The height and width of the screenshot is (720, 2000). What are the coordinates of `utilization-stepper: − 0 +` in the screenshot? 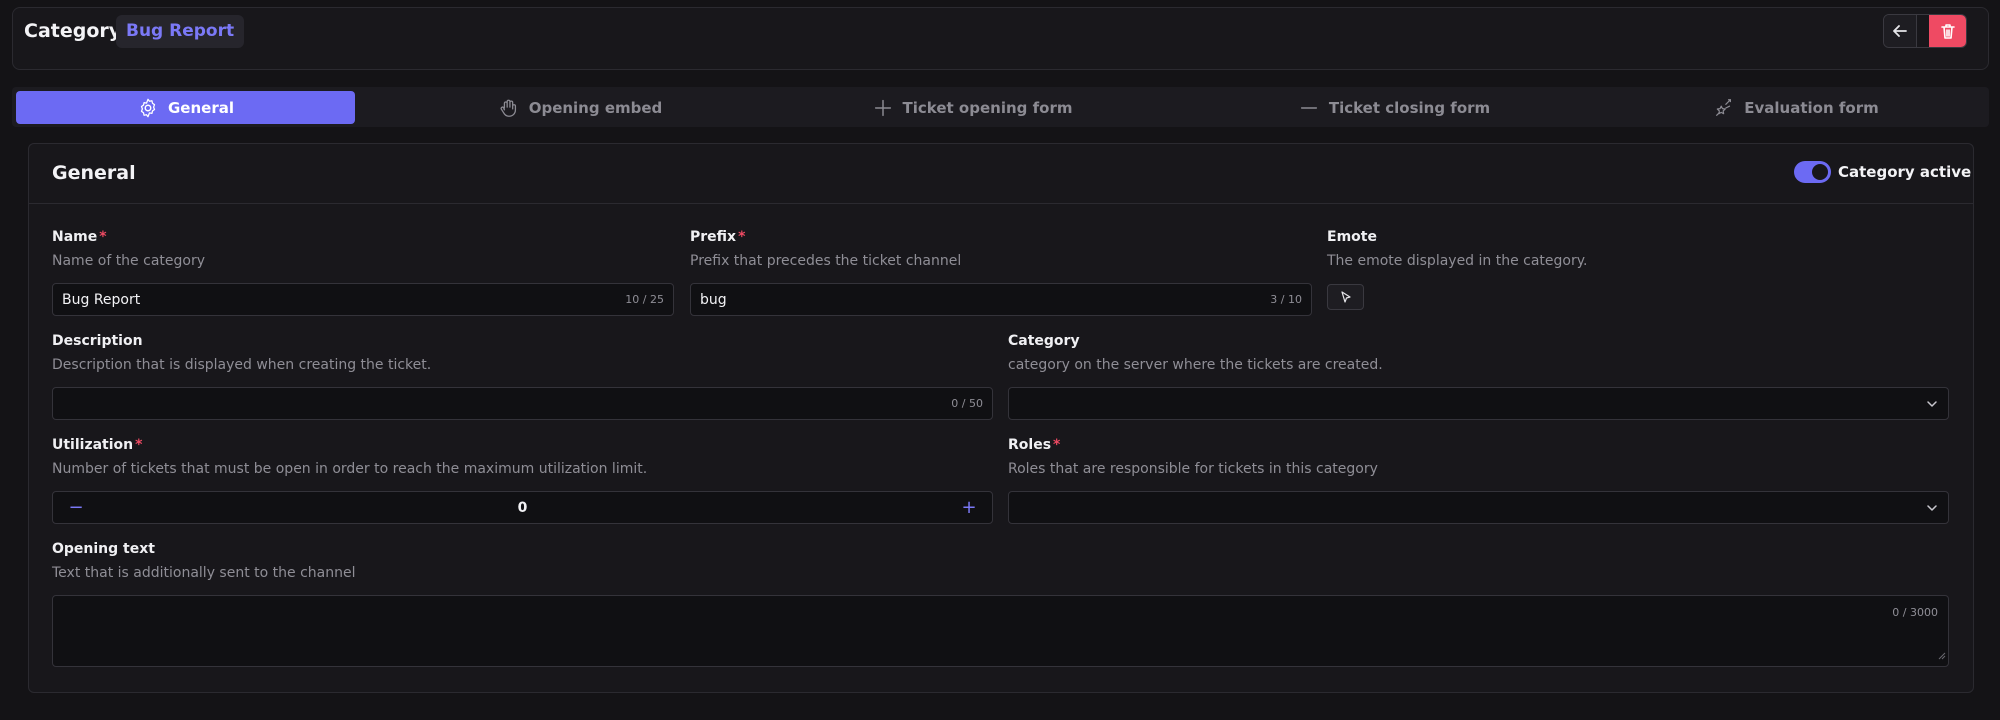 It's located at (522, 507).